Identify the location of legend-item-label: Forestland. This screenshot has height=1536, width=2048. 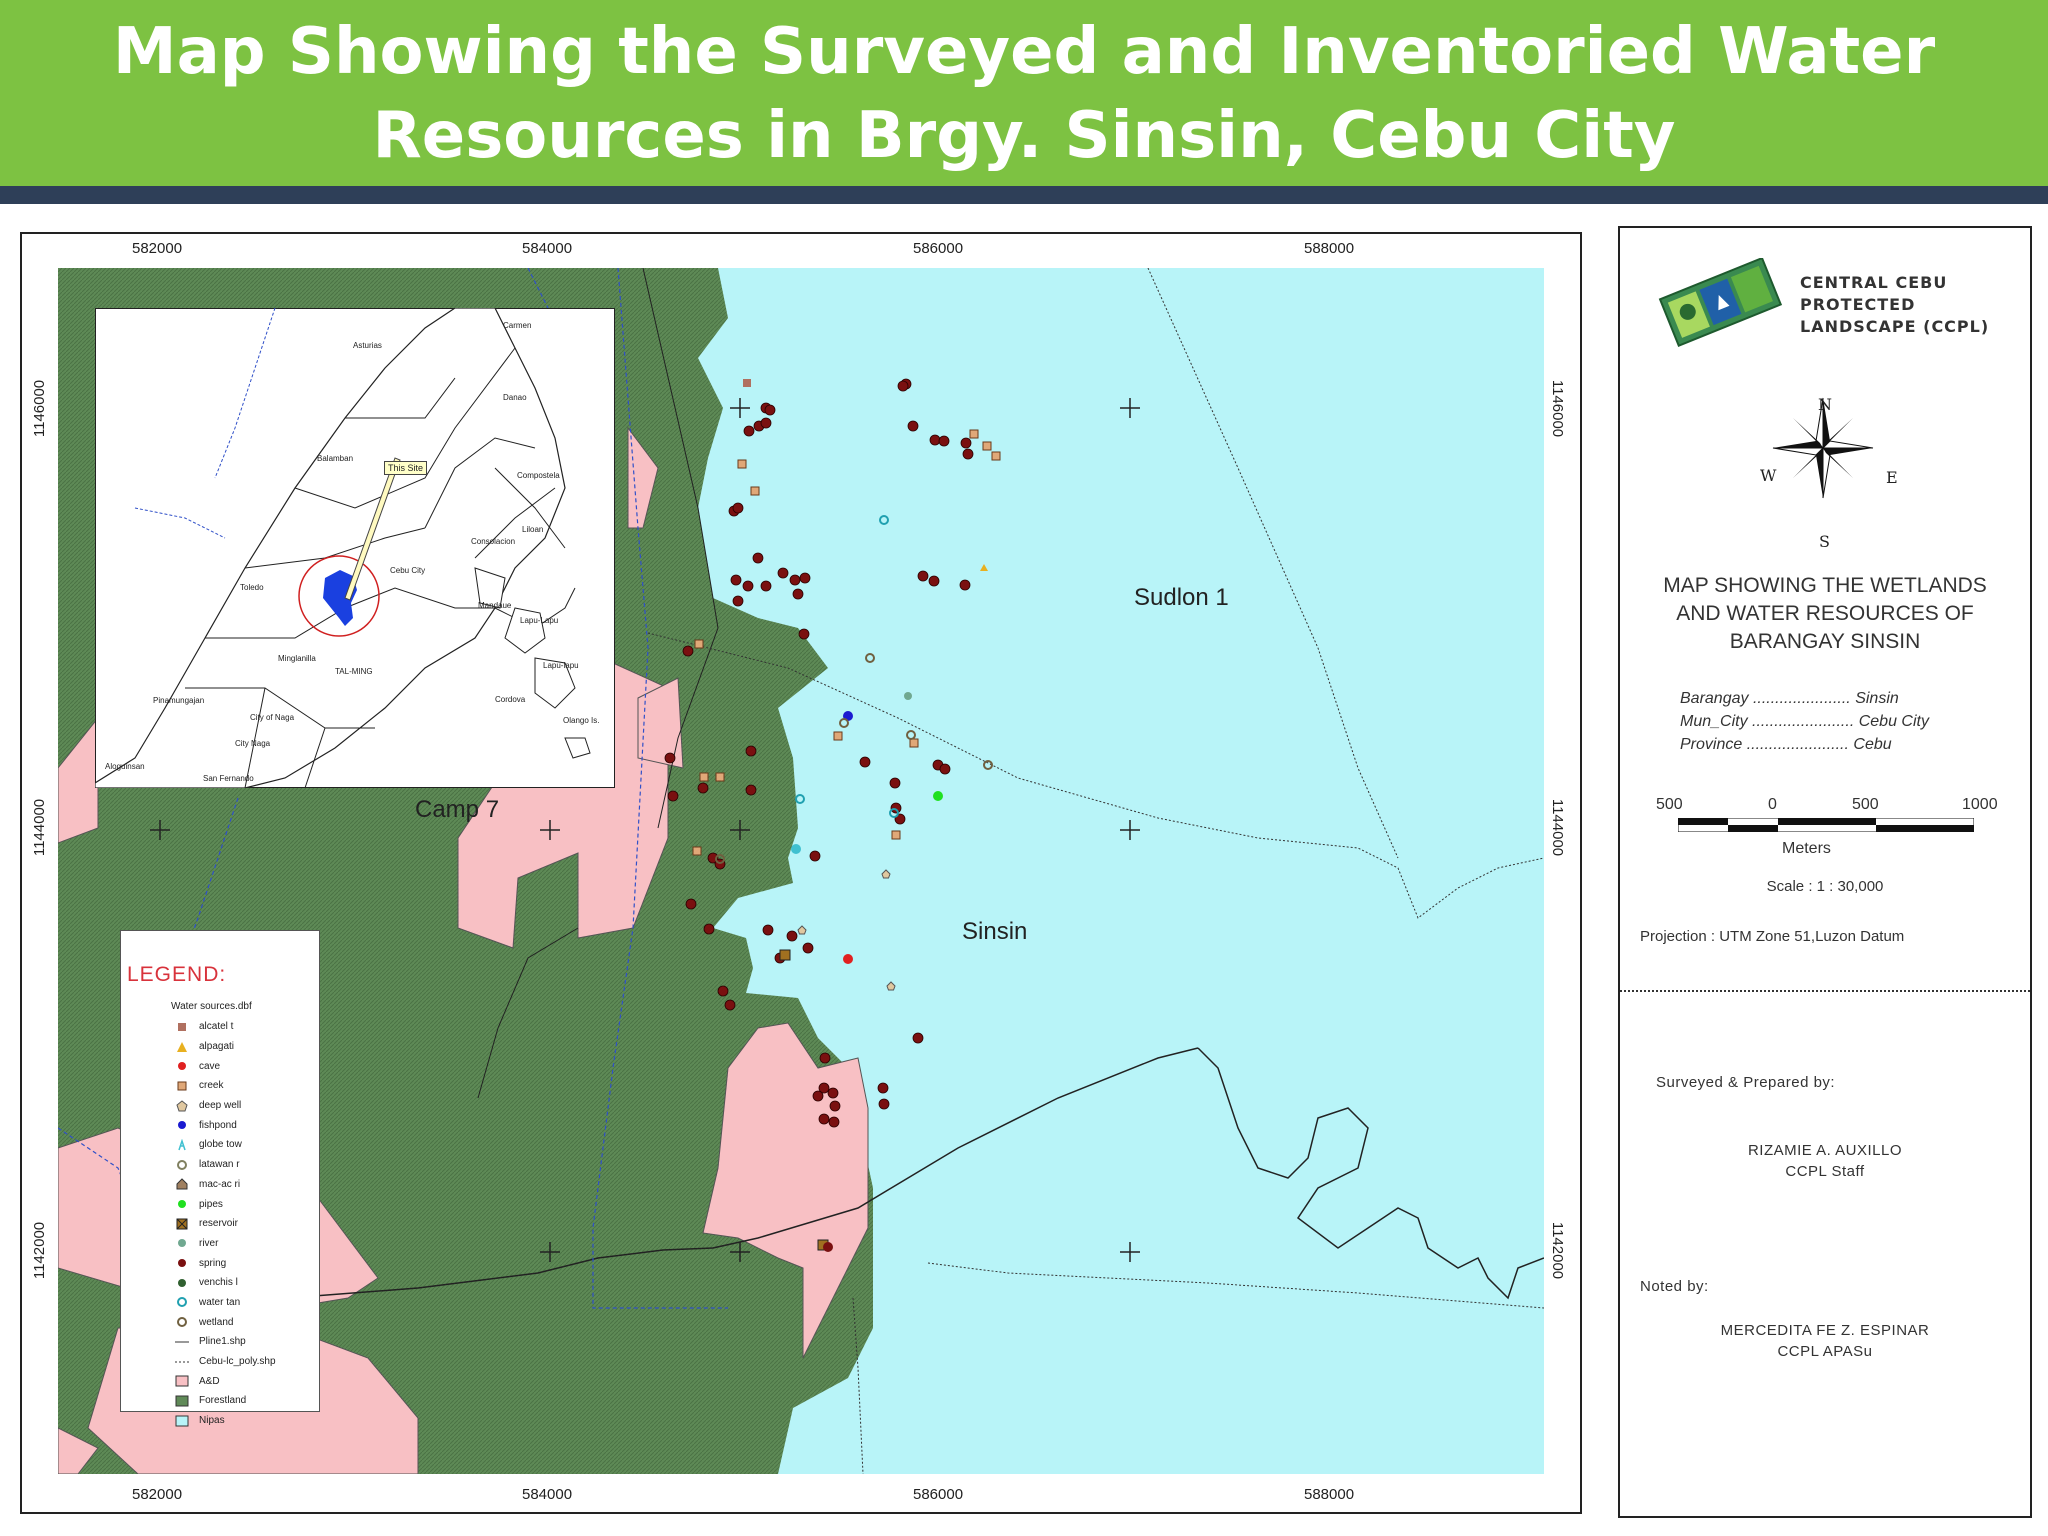
(223, 1401).